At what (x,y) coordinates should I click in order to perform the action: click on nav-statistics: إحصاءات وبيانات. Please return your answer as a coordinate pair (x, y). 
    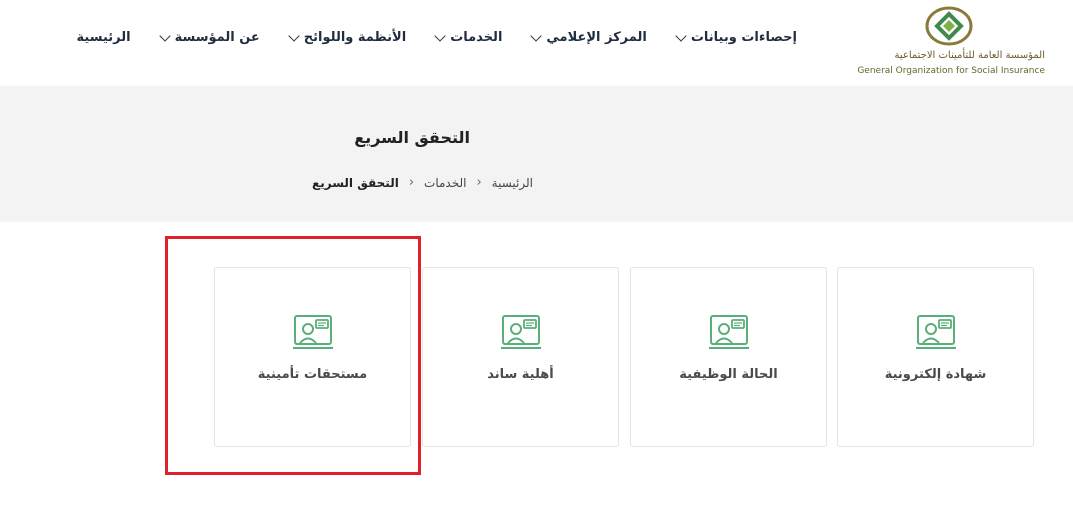
    Looking at the image, I should click on (736, 37).